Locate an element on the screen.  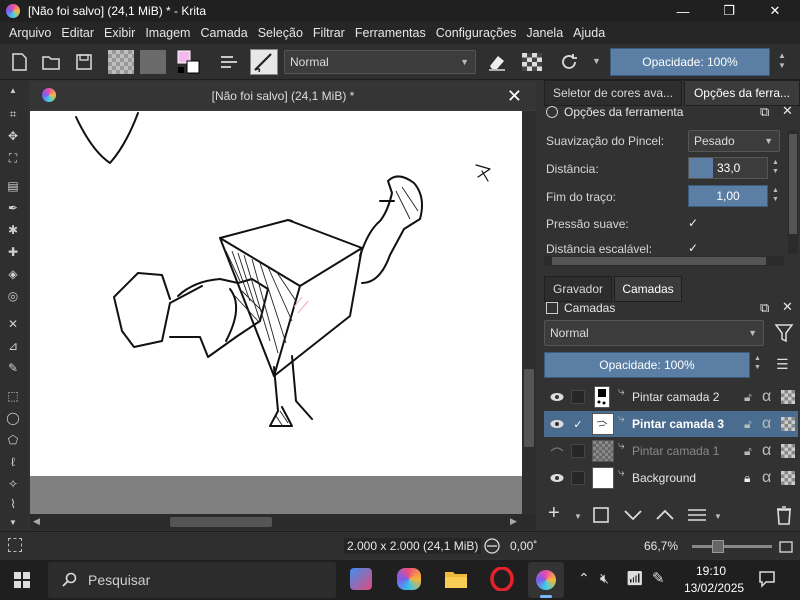
pattern-preset-icon is located at coordinates (153, 62).